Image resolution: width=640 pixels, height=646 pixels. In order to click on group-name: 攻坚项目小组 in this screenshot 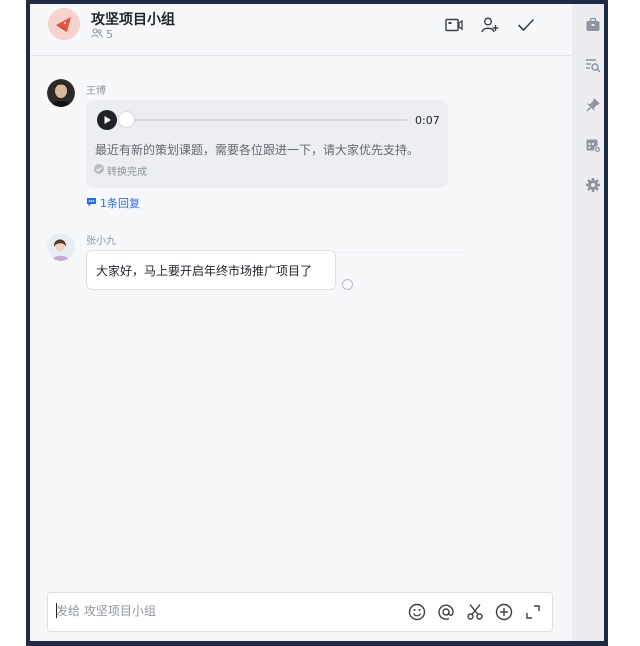, I will do `click(133, 20)`.